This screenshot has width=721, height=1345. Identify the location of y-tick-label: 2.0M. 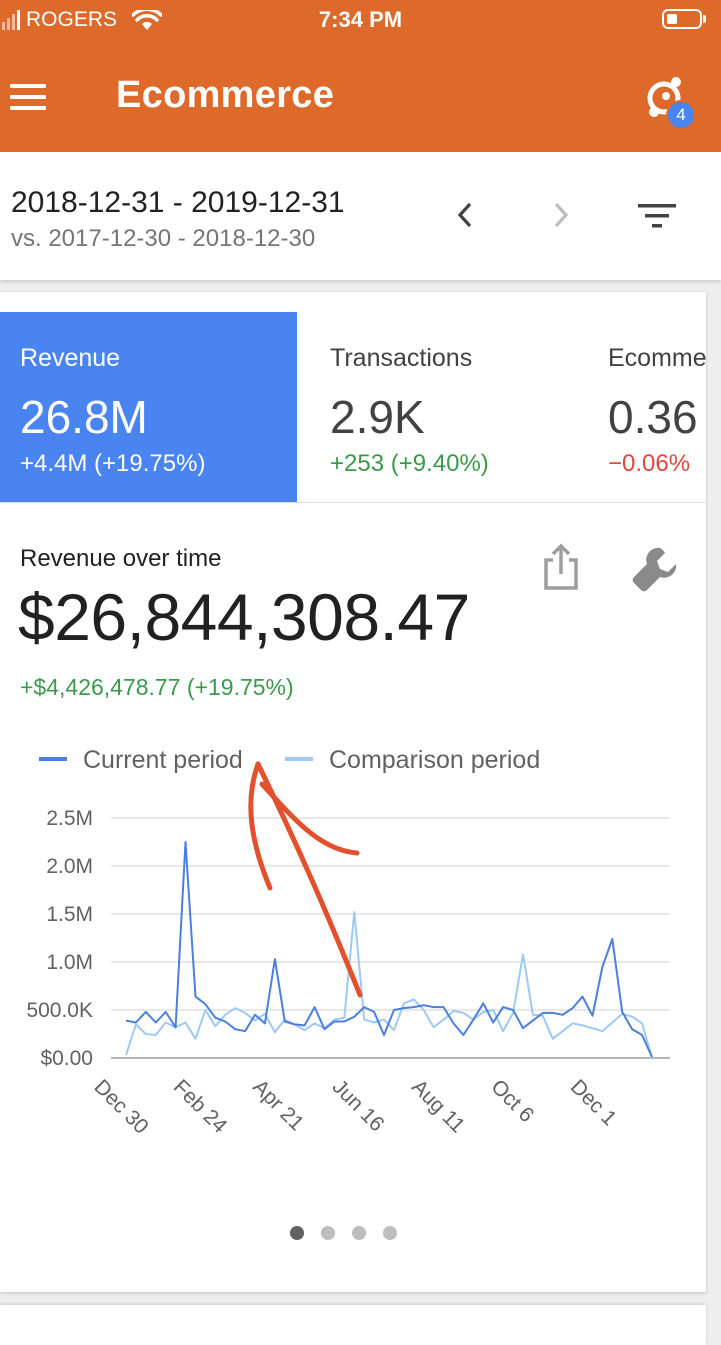
(69, 866).